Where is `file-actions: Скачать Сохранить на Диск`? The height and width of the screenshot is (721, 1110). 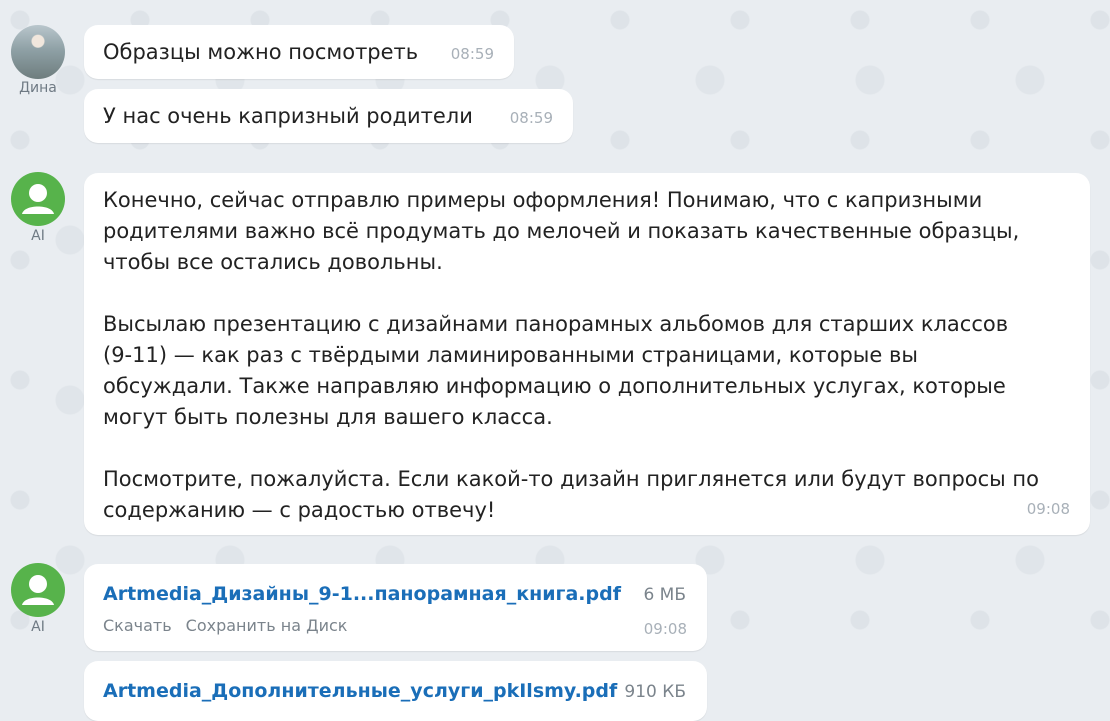 file-actions: Скачать Сохранить на Диск is located at coordinates (232, 626).